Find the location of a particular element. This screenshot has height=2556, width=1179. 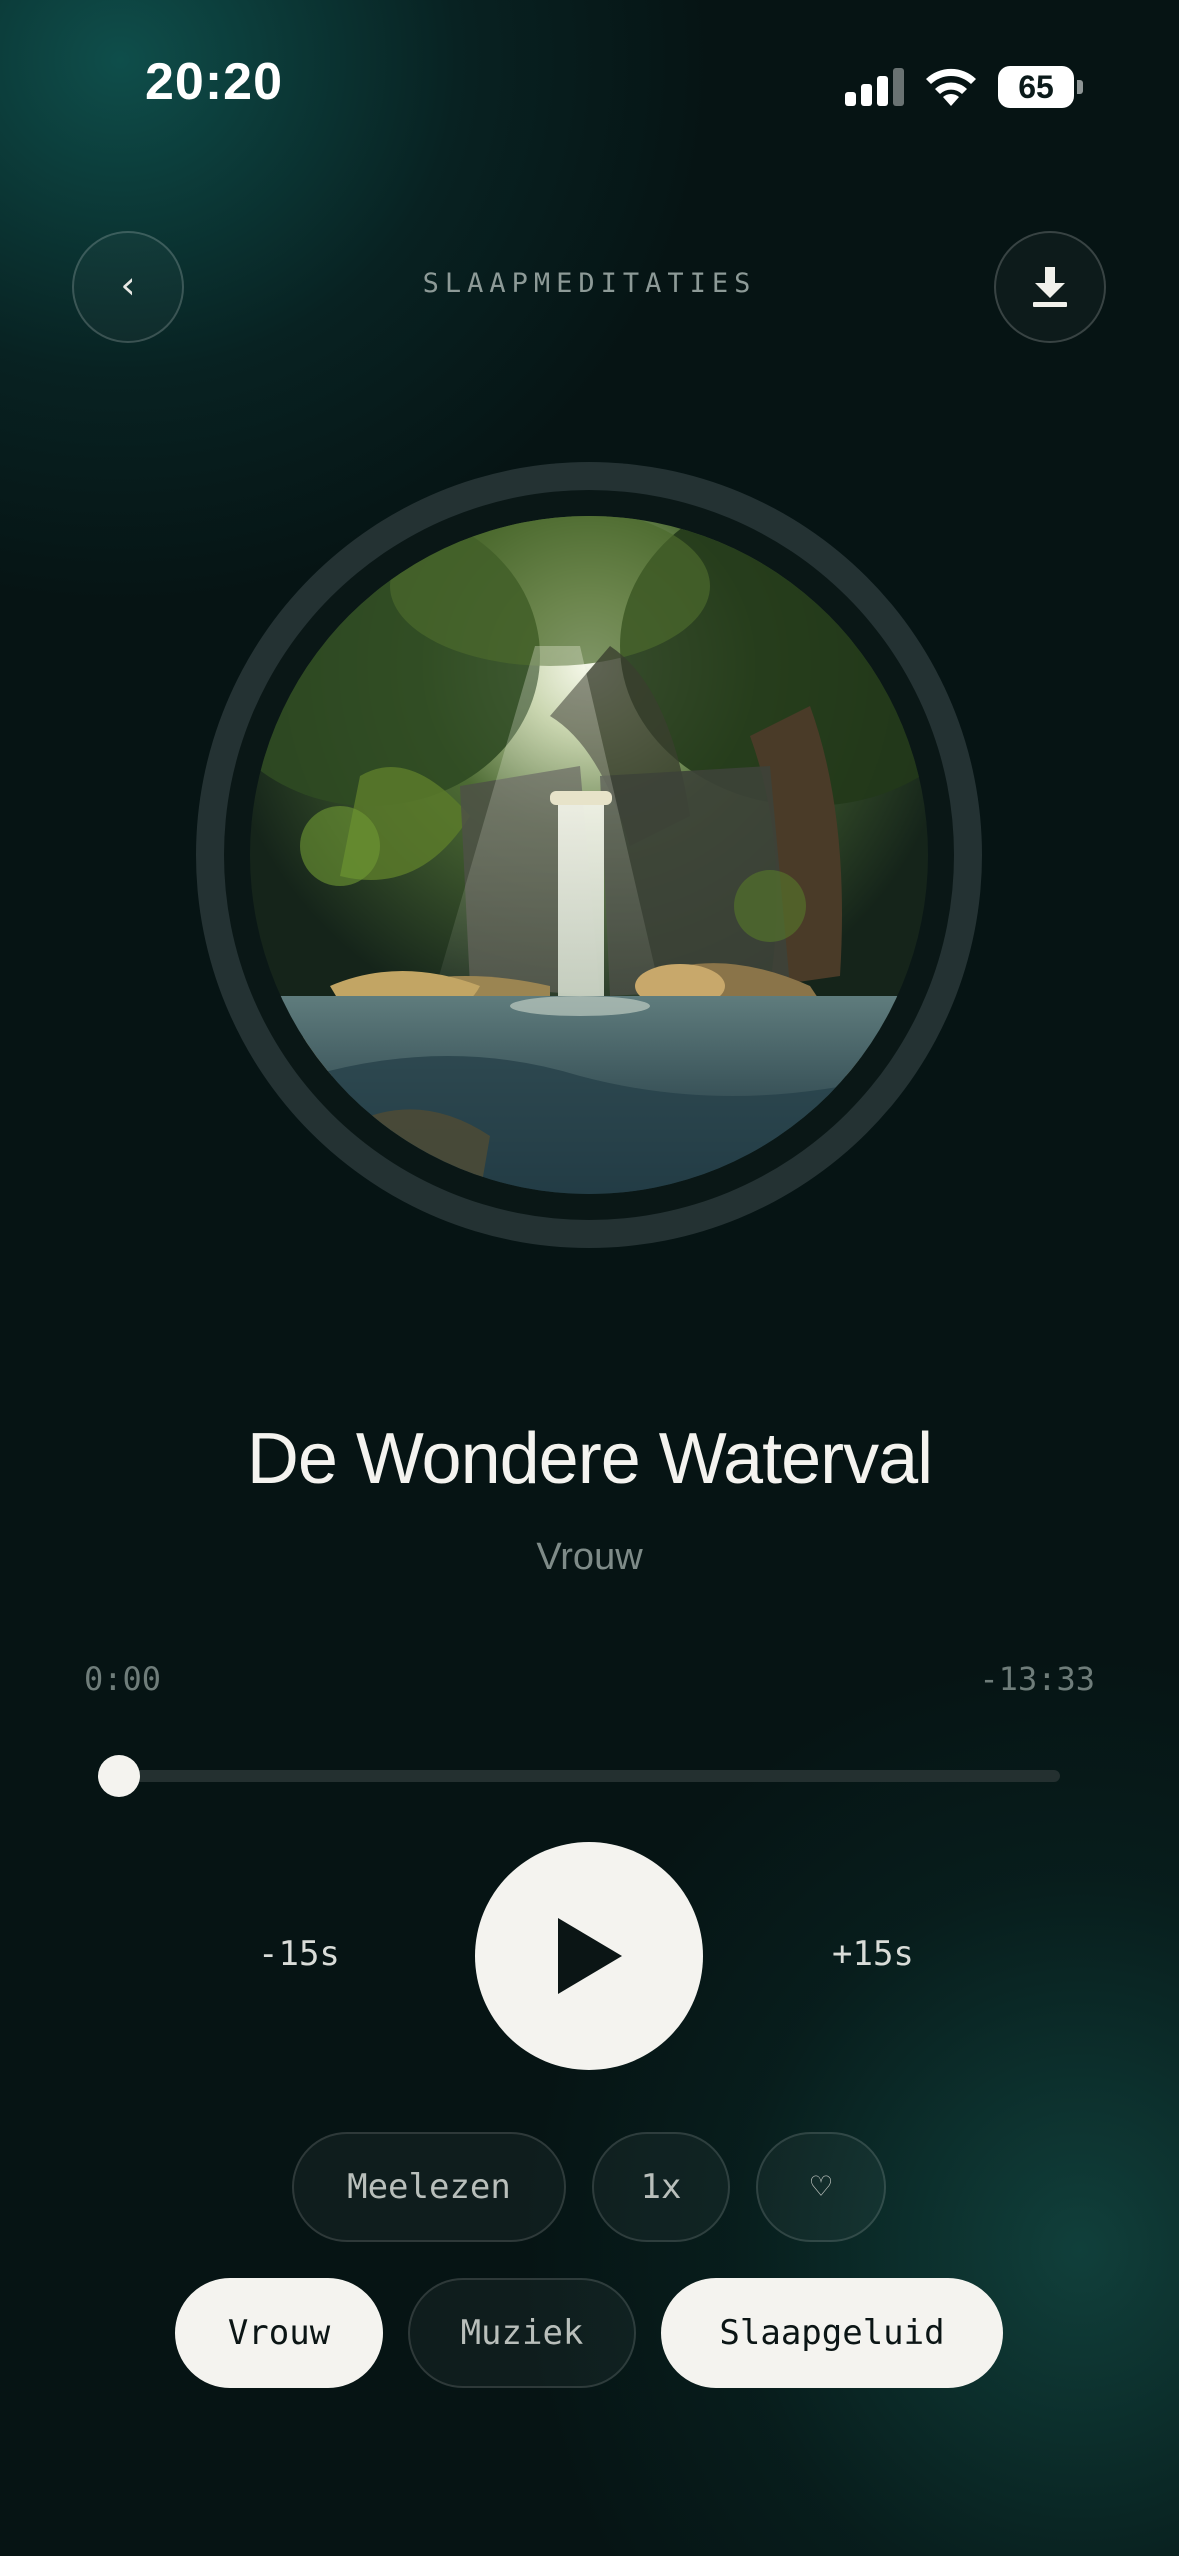

play-icon is located at coordinates (590, 1956).